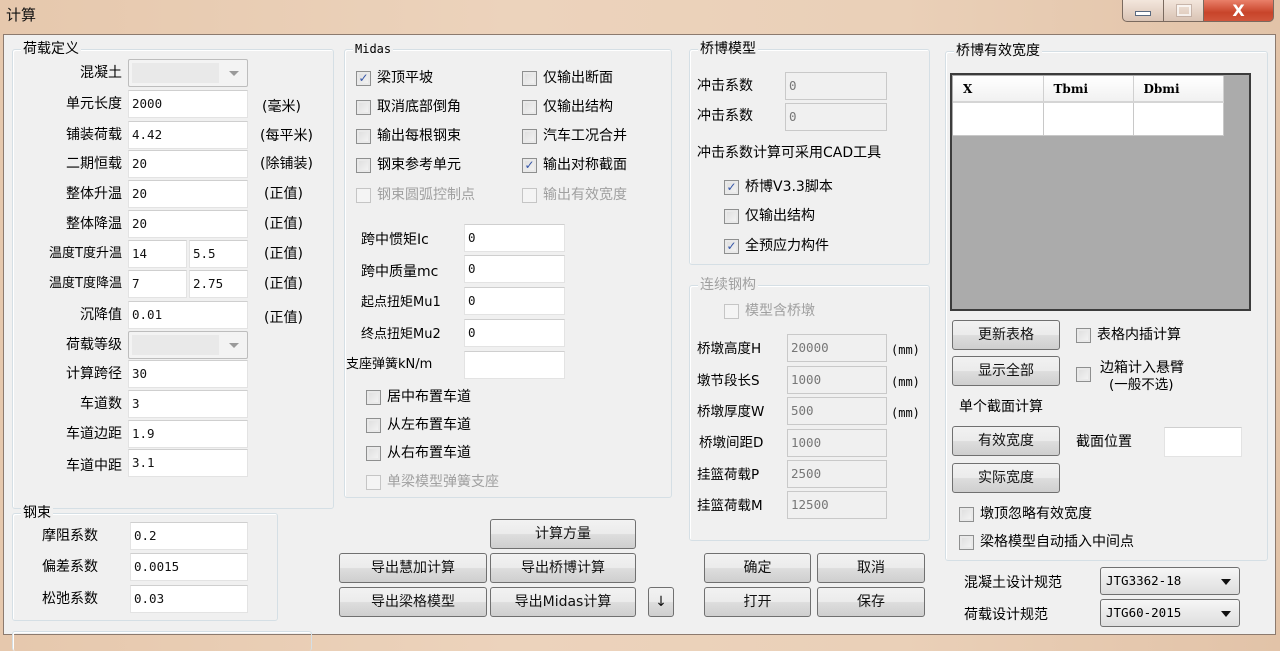 The width and height of the screenshot is (1280, 651). Describe the element at coordinates (1100, 192) in the screenshot. I see `effective-width-grid: X Tbmi Dbmi` at that location.